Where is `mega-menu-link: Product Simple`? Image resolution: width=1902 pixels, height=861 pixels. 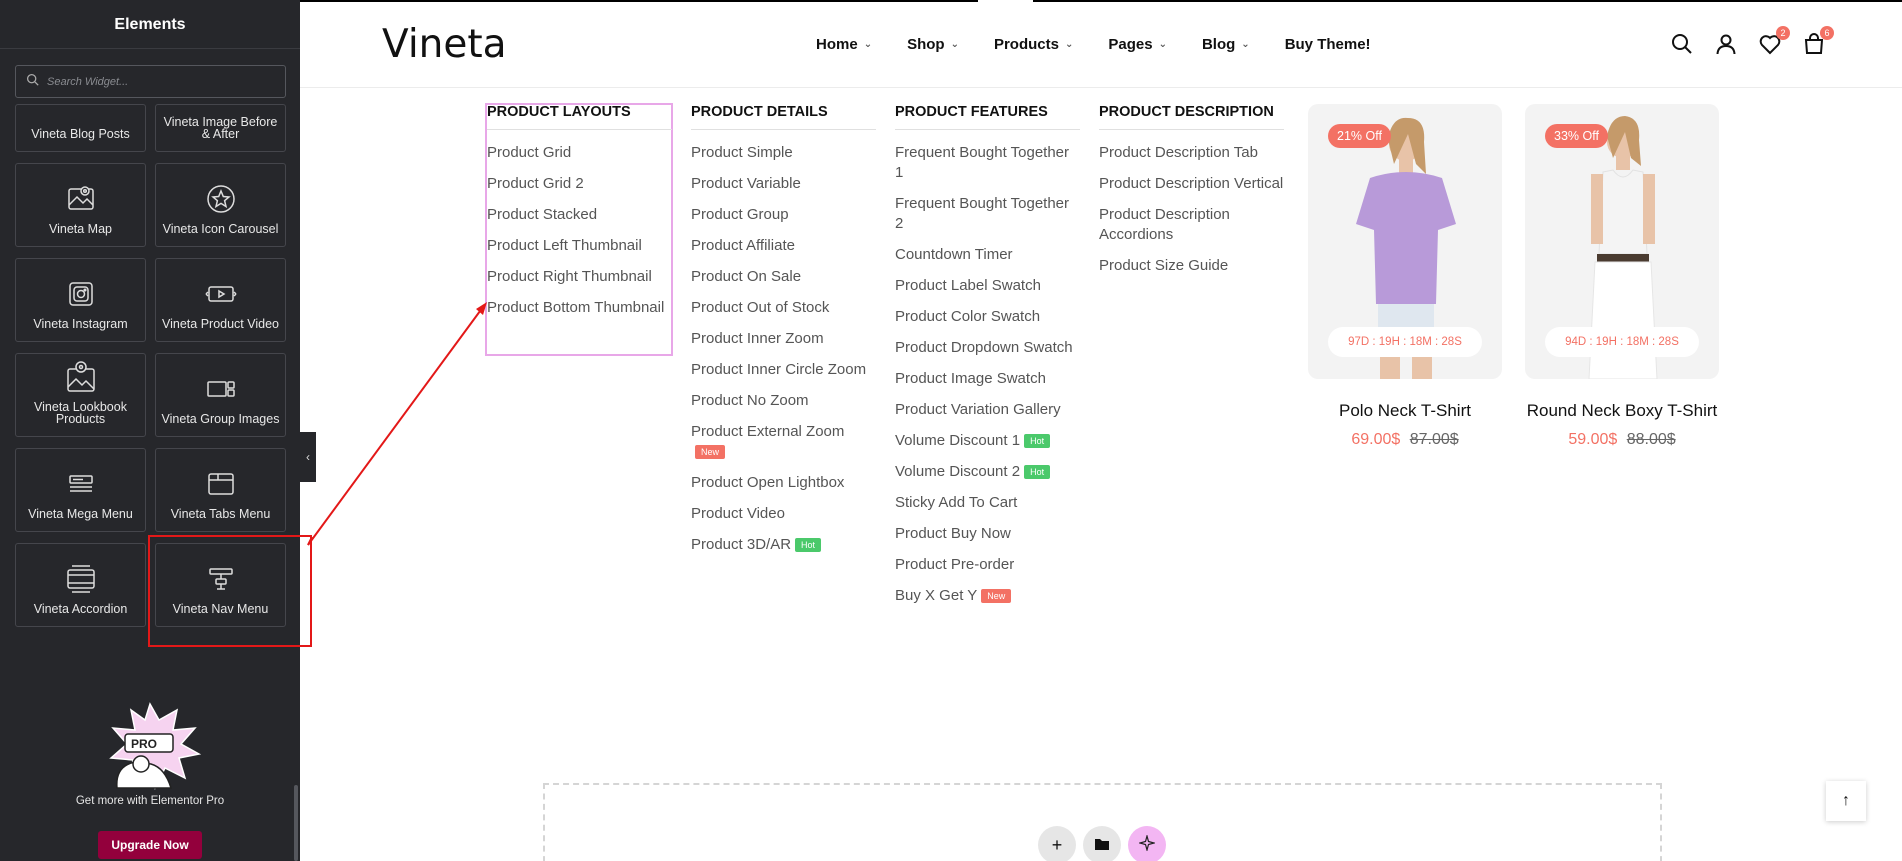 mega-menu-link: Product Simple is located at coordinates (783, 153).